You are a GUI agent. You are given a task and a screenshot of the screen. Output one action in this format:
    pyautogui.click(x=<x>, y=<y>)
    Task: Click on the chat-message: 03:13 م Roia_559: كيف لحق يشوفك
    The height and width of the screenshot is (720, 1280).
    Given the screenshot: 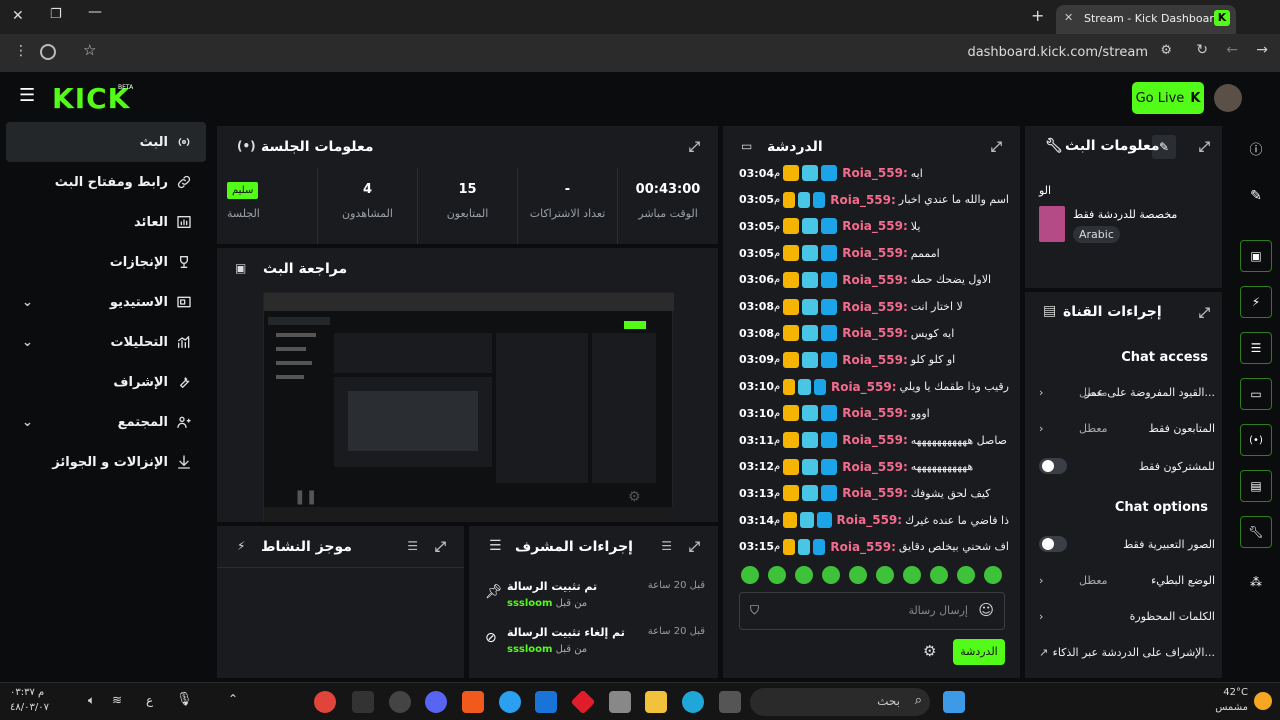 What is the action you would take?
    pyautogui.click(x=874, y=493)
    